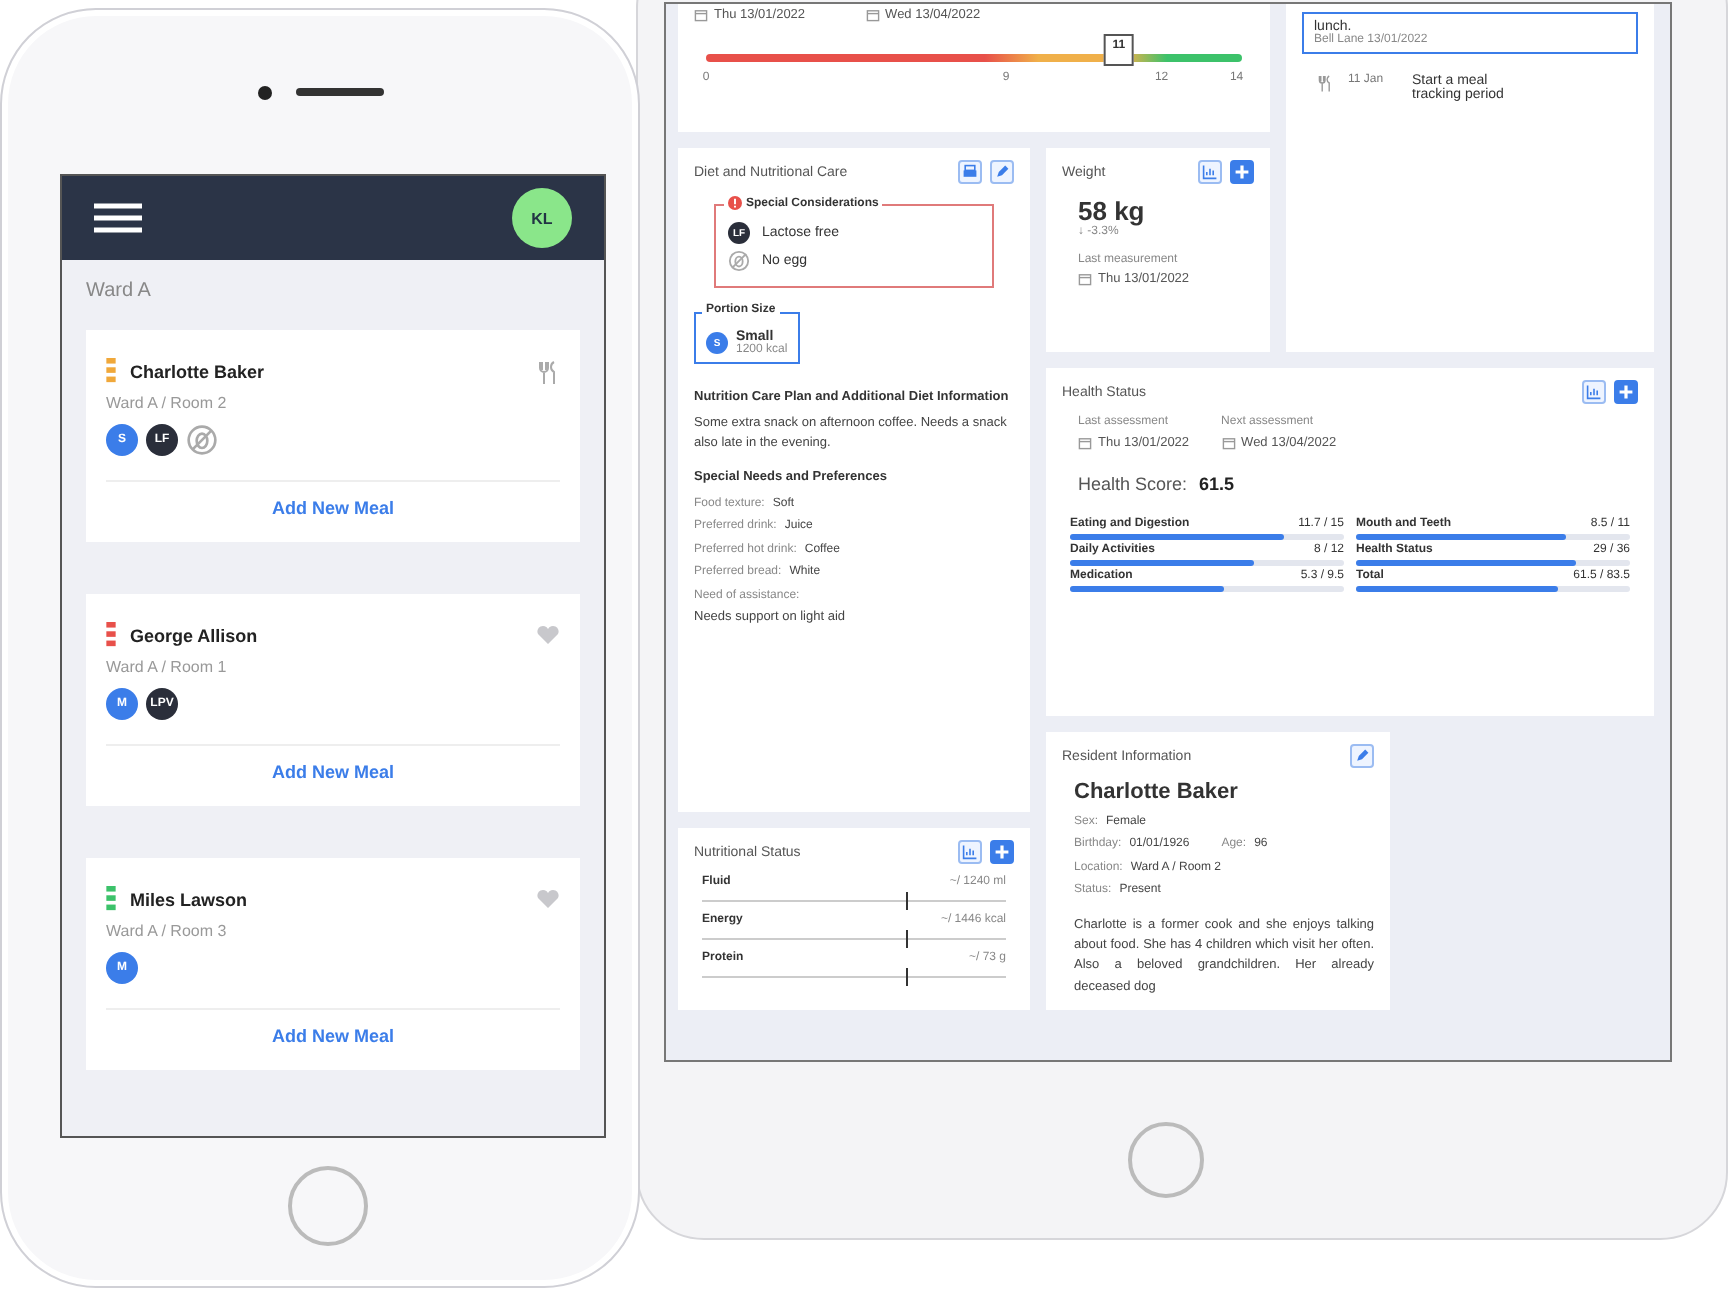  I want to click on printer-icon, so click(970, 172).